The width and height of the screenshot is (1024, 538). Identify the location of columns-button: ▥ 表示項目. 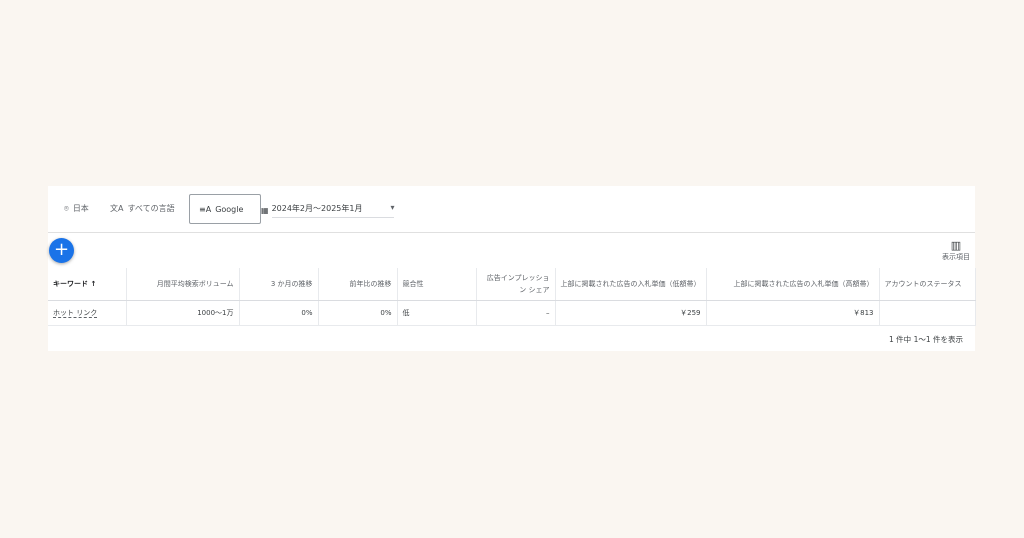
(956, 250).